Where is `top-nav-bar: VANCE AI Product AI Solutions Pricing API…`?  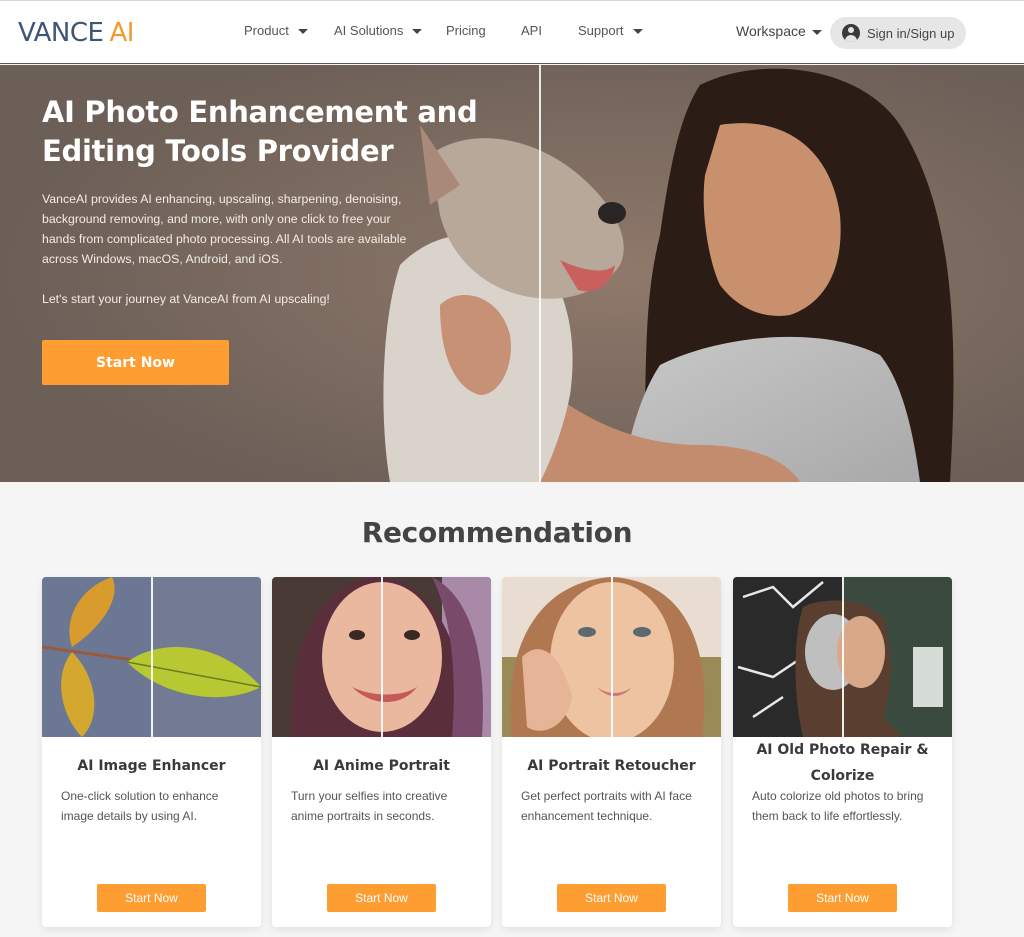
top-nav-bar: VANCE AI Product AI Solutions Pricing API… is located at coordinates (512, 32).